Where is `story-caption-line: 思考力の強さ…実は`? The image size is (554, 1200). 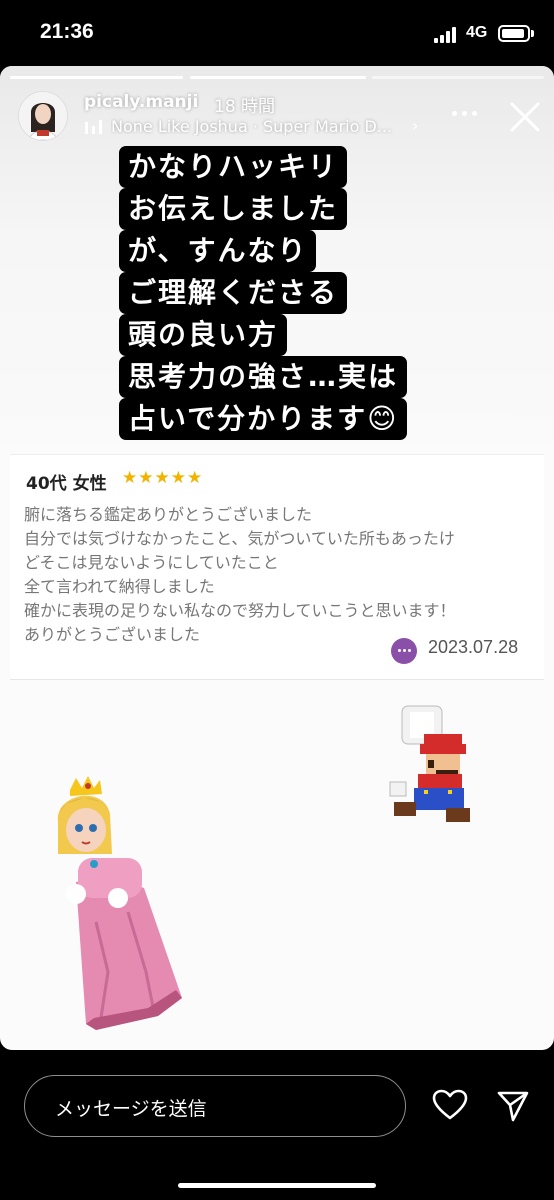 story-caption-line: 思考力の強さ…実は is located at coordinates (263, 377).